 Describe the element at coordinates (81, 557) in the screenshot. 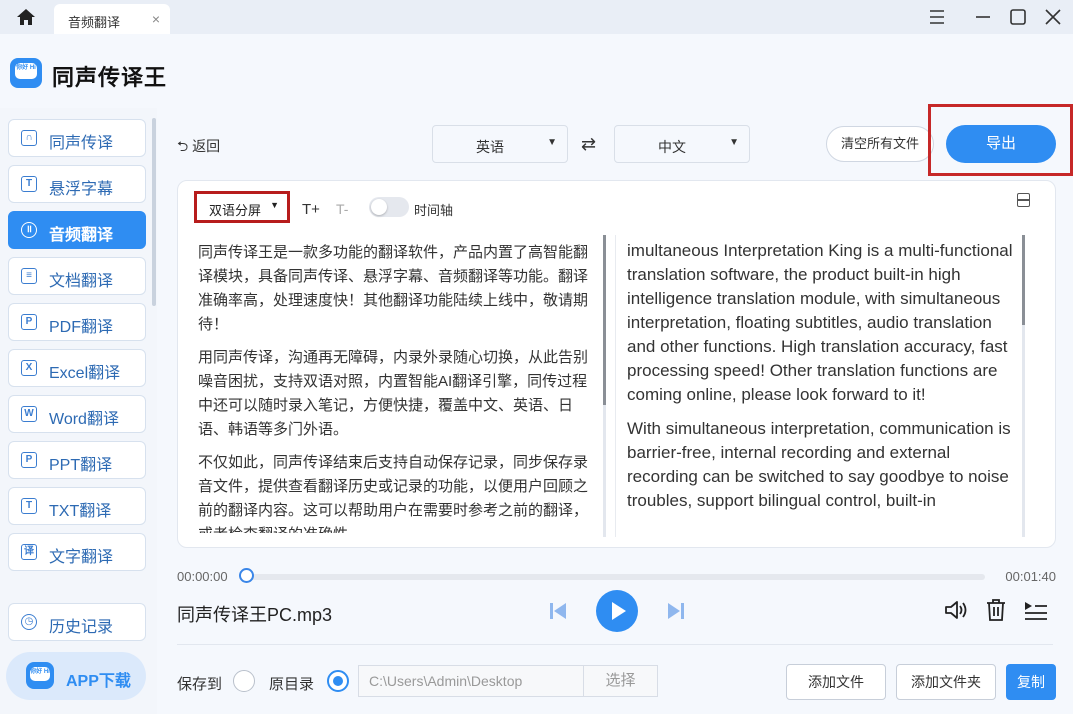

I see `sidebar-item-label: 文字翻译` at that location.